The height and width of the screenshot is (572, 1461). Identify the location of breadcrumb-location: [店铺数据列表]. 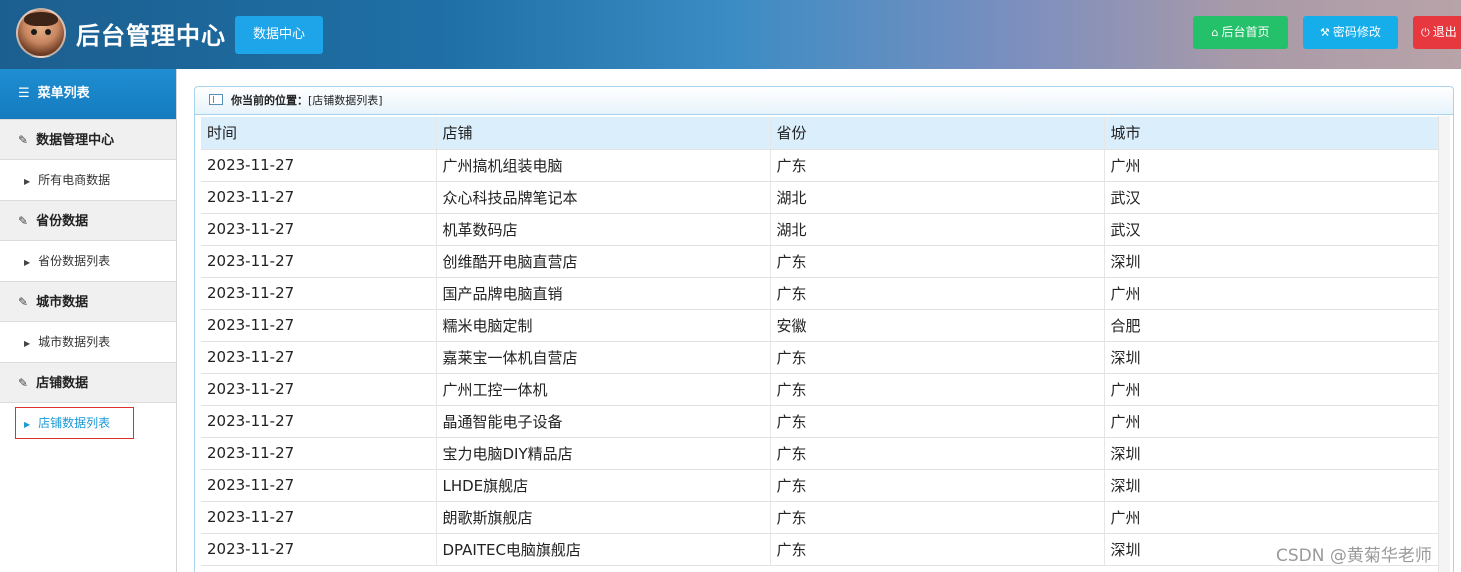
(345, 100).